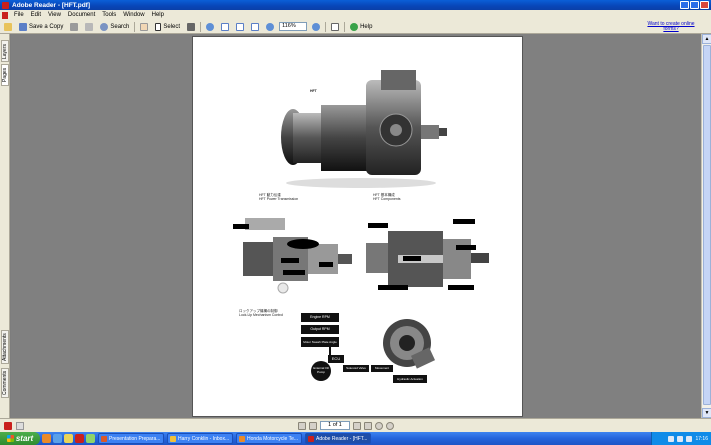 The height and width of the screenshot is (445, 711). I want to click on zoom-in-button, so click(316, 26).